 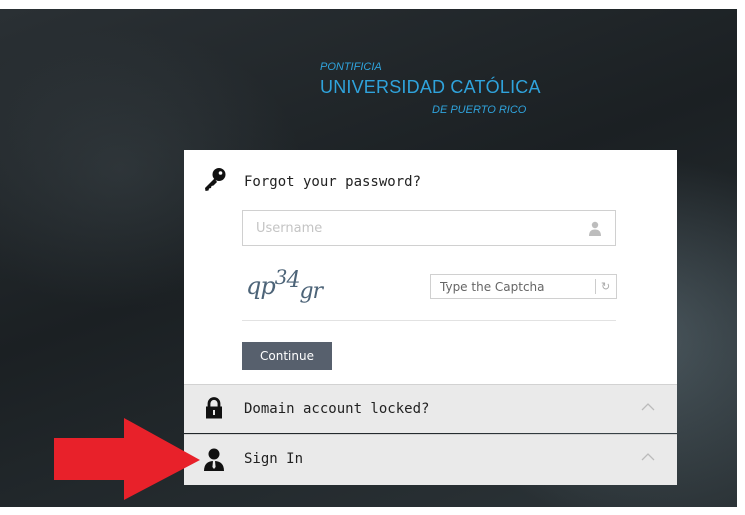 What do you see at coordinates (430, 87) in the screenshot?
I see `logo-line-2: UNIVERSIDAD CATÓLICA` at bounding box center [430, 87].